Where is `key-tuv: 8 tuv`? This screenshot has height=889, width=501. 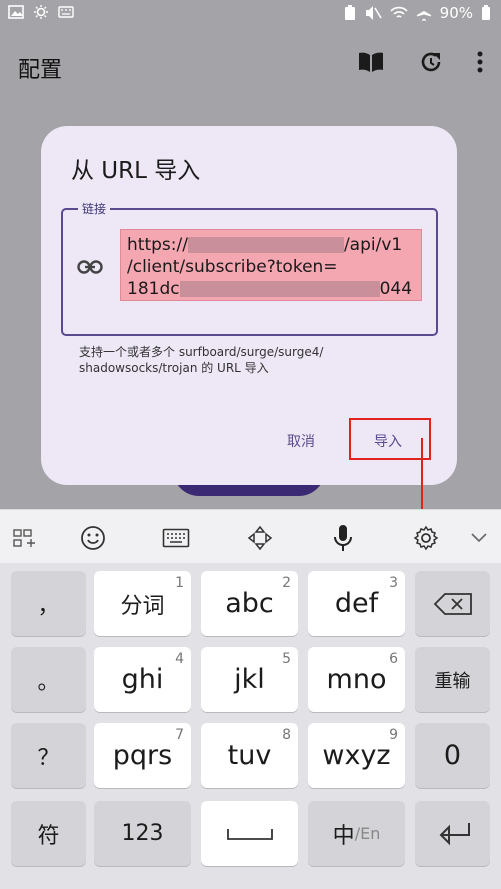
key-tuv: 8 tuv is located at coordinates (249, 755).